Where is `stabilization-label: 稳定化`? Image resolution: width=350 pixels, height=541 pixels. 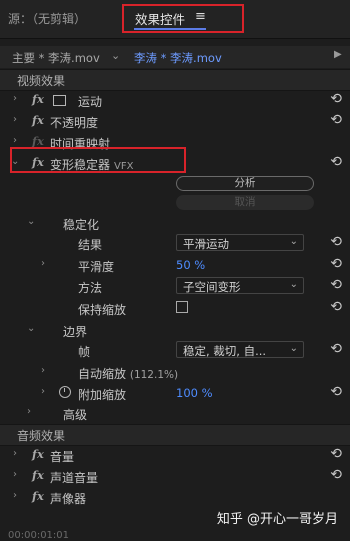
stabilization-label: 稳定化 is located at coordinates (81, 225).